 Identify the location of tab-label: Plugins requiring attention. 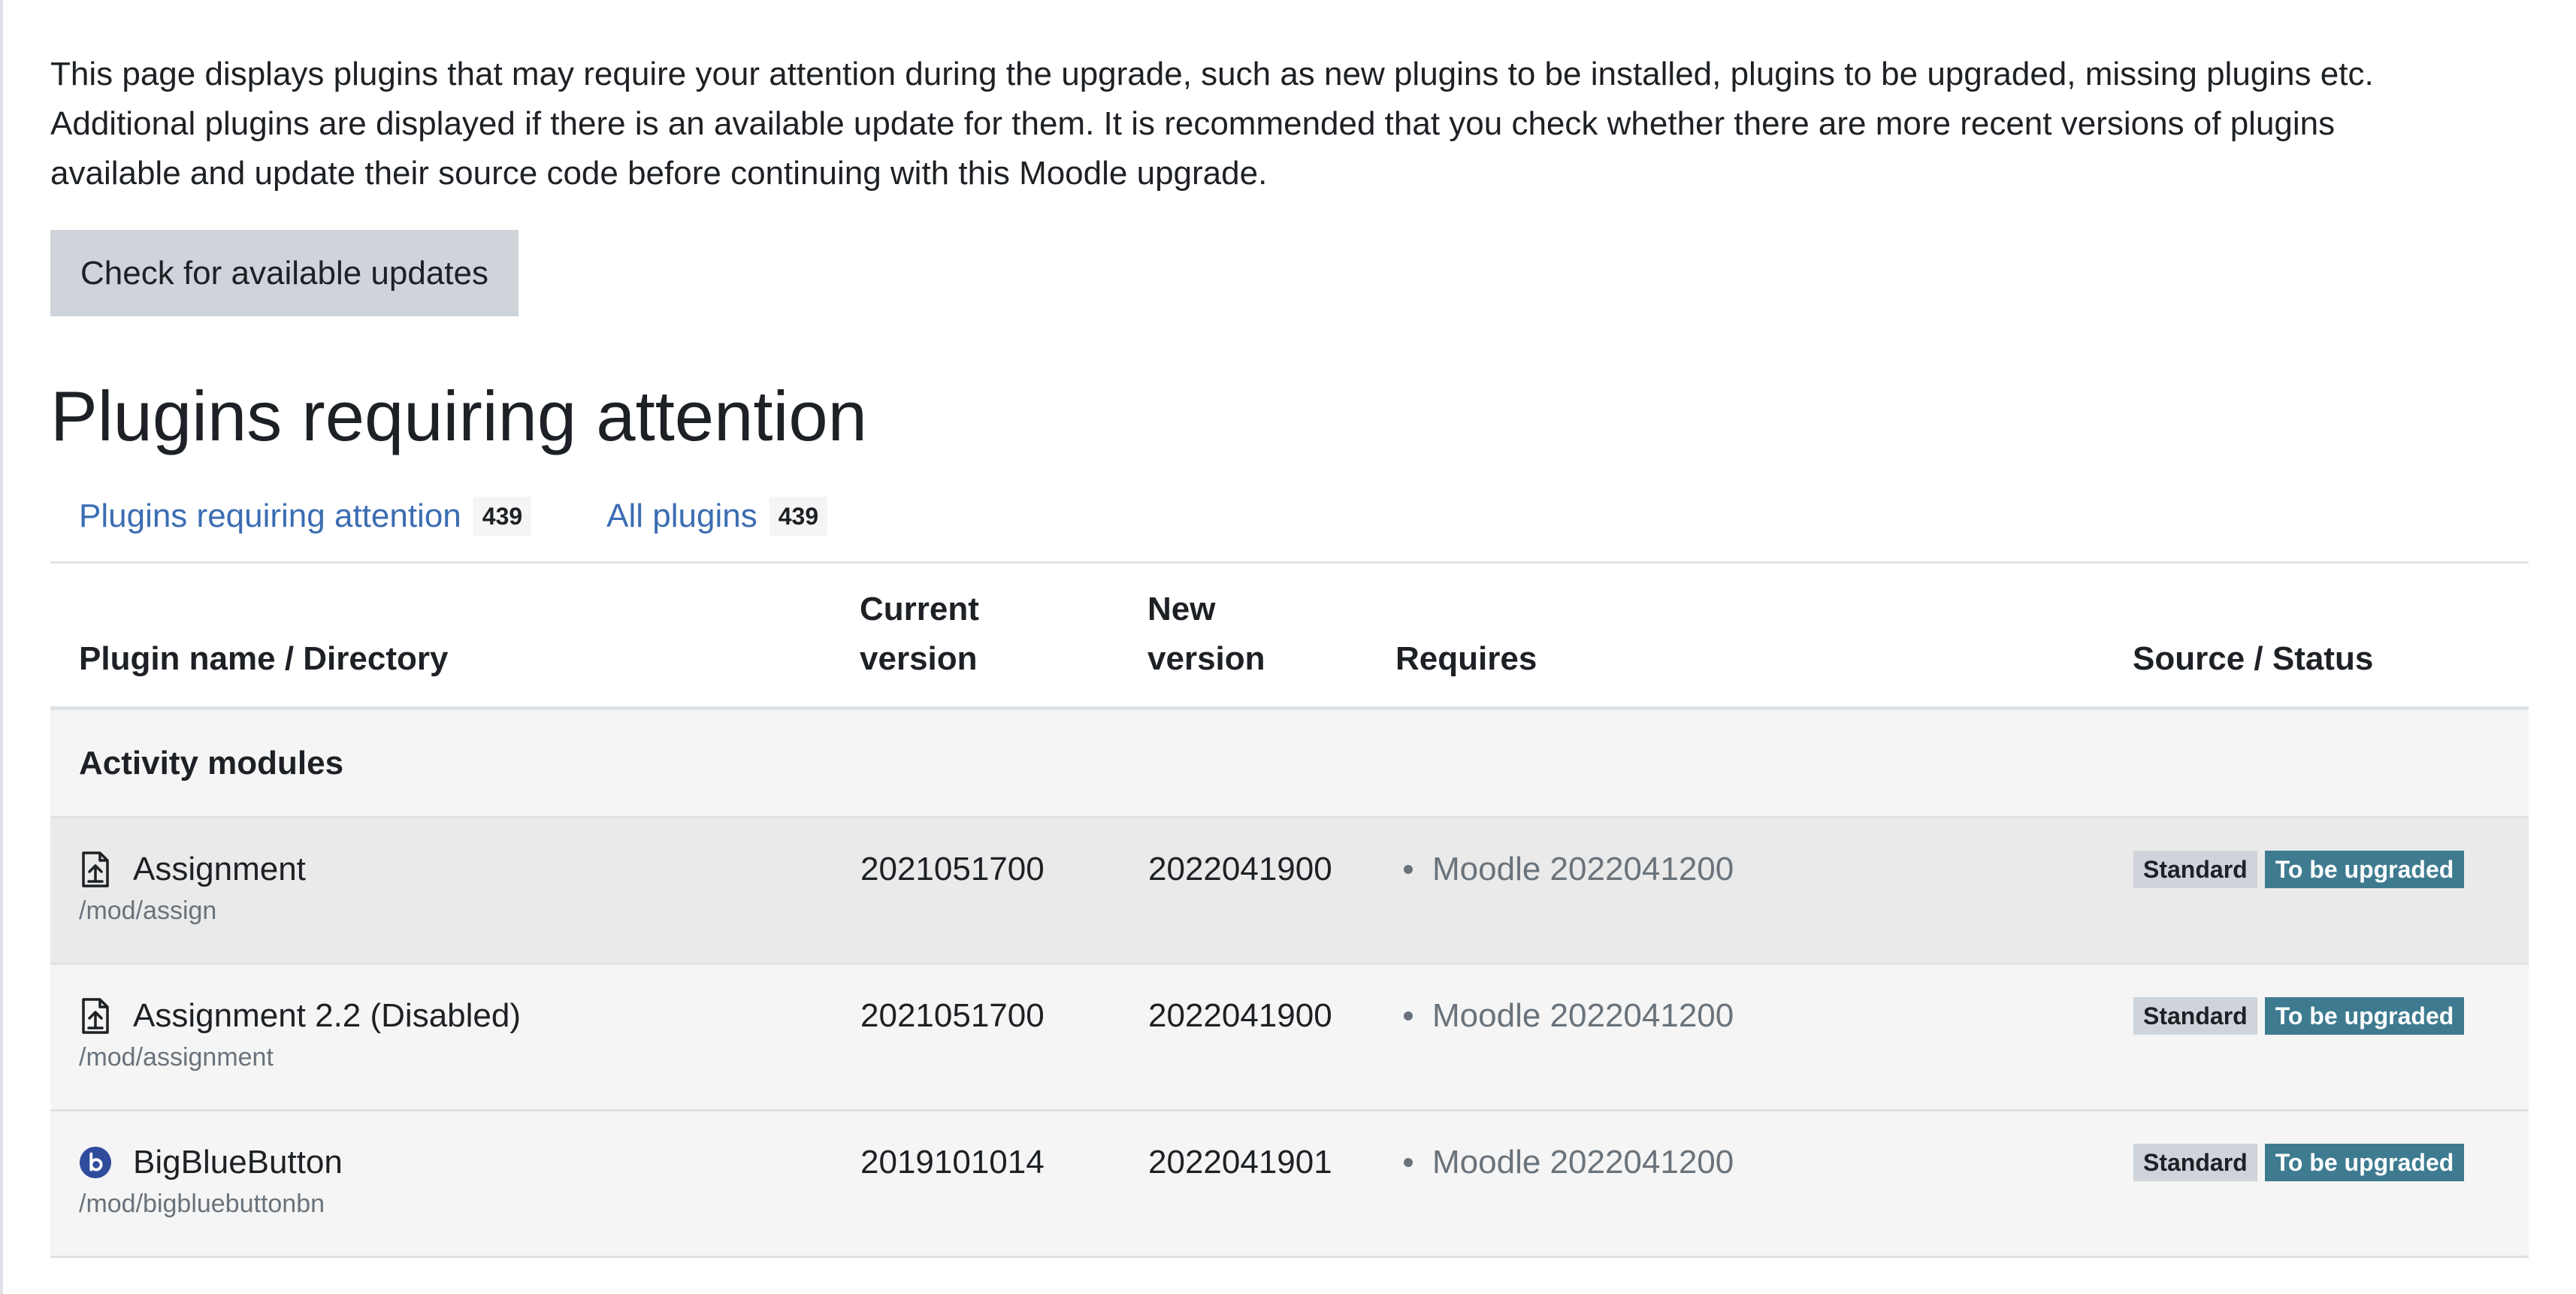
(270, 515).